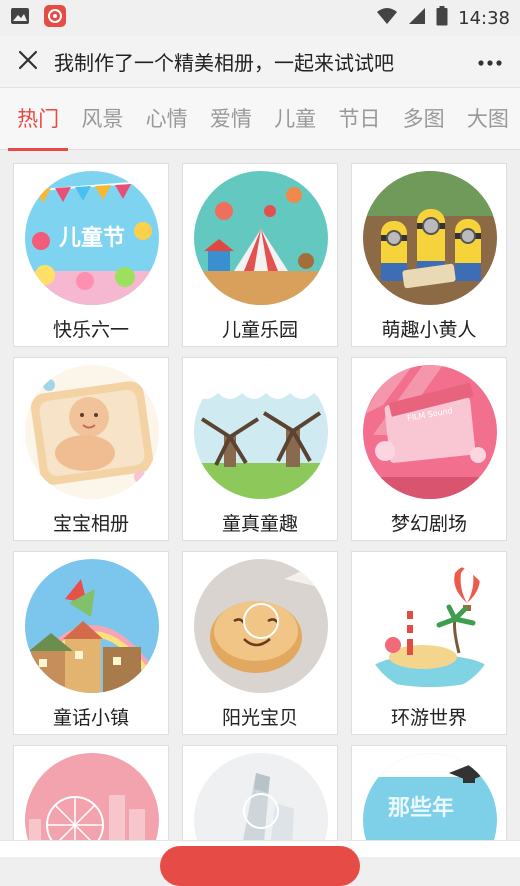 Image resolution: width=520 pixels, height=886 pixels. I want to click on create-album-button, so click(260, 866).